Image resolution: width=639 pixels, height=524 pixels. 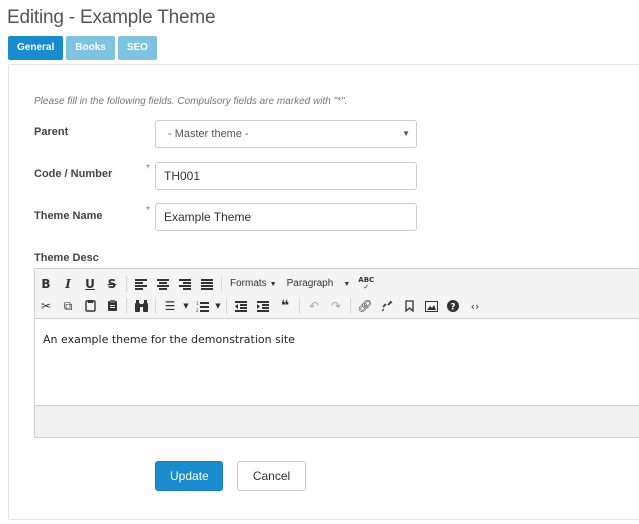 I want to click on update-button: Update, so click(x=189, y=476).